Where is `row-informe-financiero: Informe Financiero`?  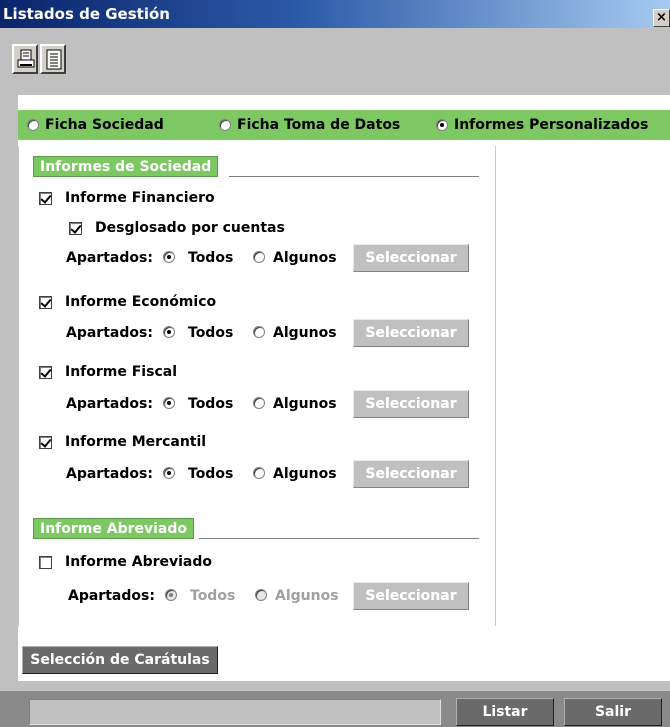
row-informe-financiero: Informe Financiero is located at coordinates (189, 198).